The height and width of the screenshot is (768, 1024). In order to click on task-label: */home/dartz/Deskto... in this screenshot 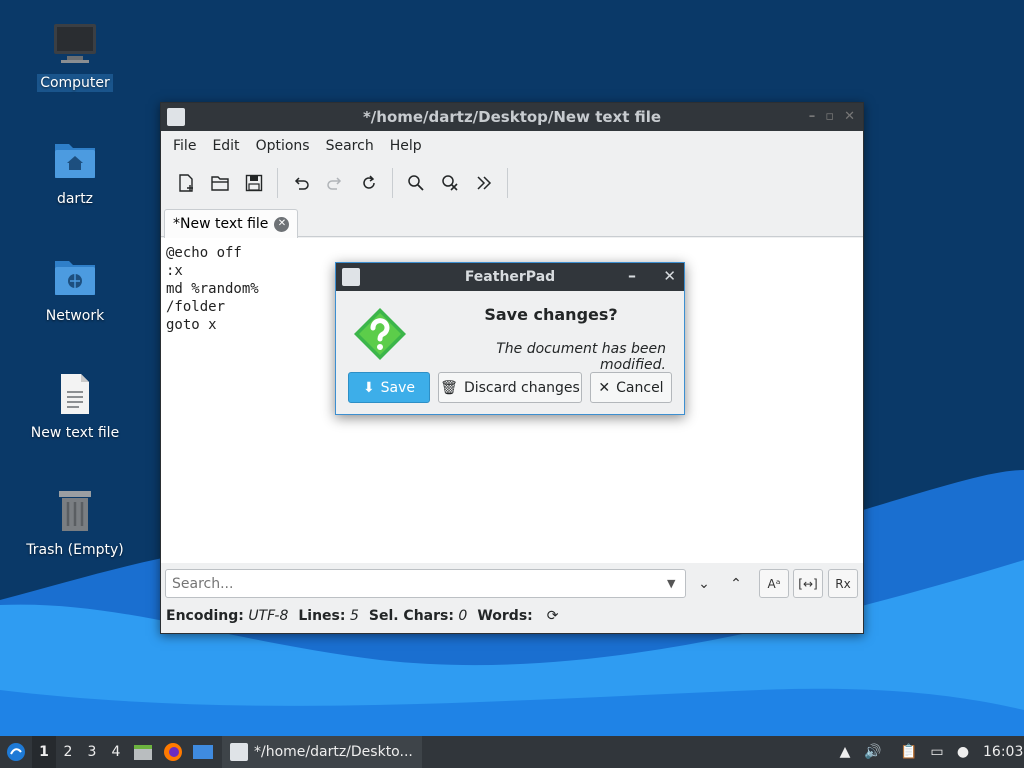, I will do `click(333, 752)`.